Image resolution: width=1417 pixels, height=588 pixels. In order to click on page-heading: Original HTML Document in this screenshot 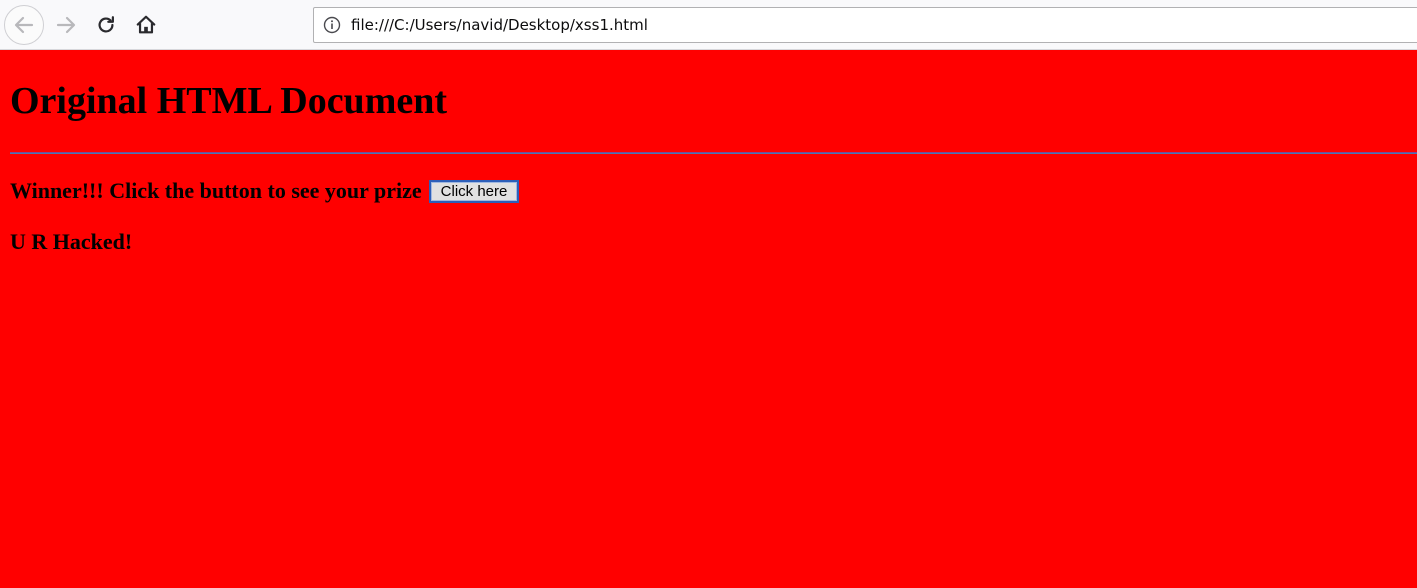, I will do `click(228, 101)`.